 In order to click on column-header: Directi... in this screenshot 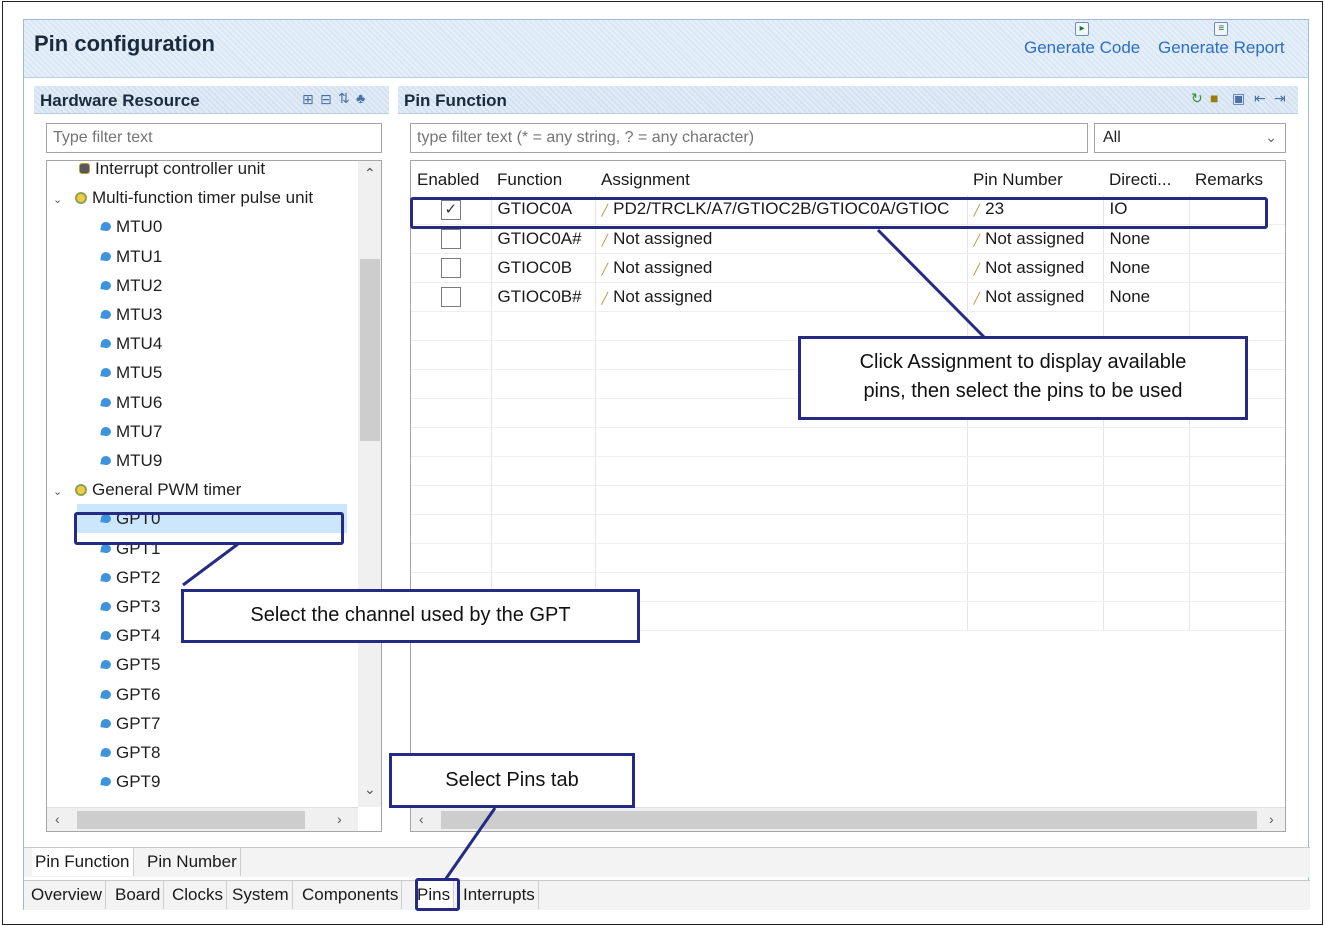, I will do `click(1146, 180)`.